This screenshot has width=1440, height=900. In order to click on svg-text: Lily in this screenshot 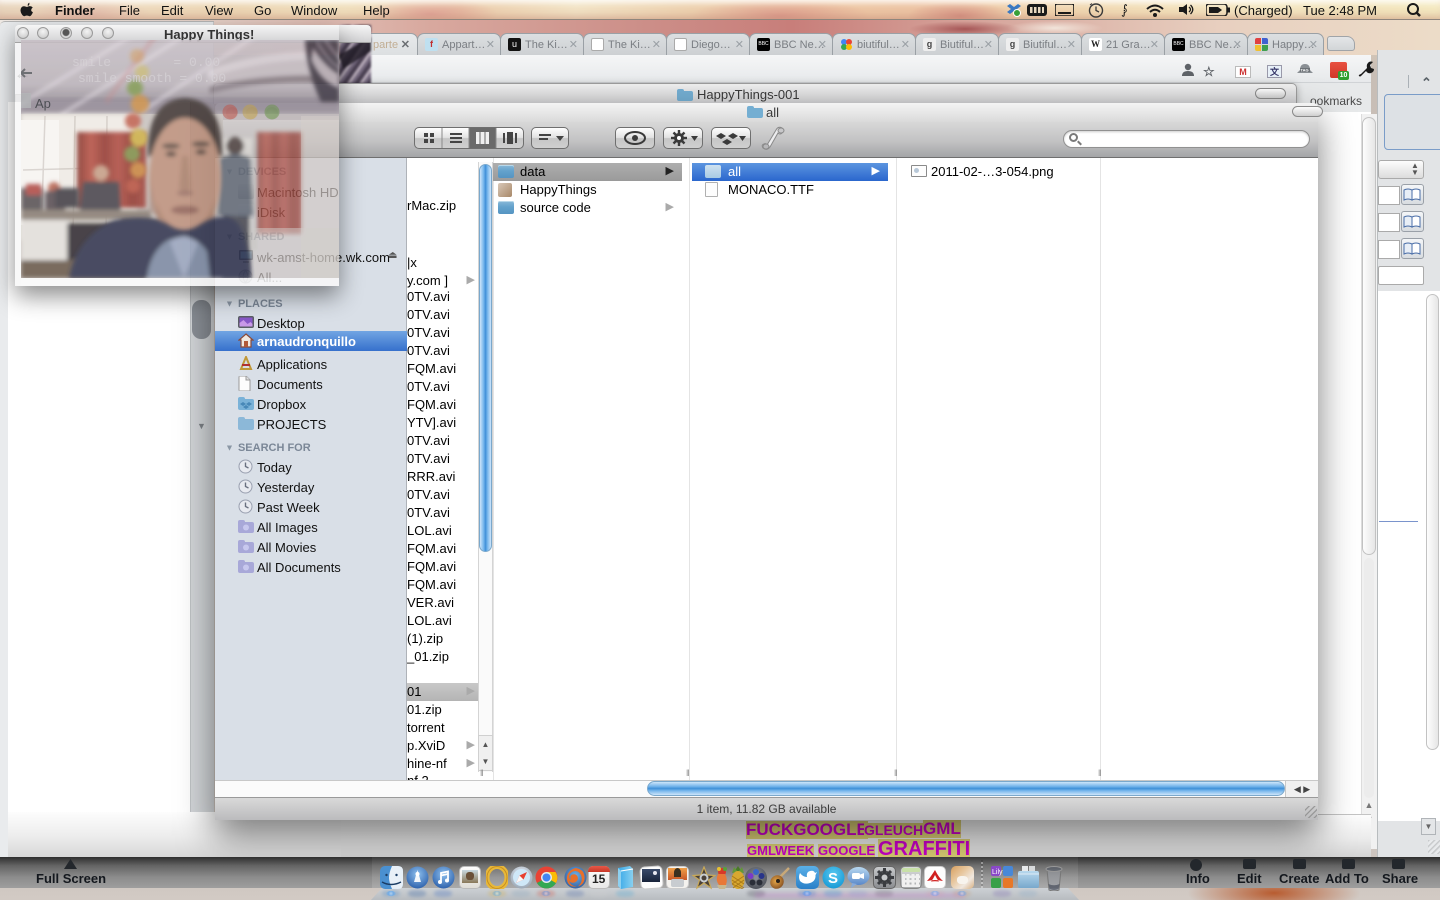, I will do `click(997, 872)`.